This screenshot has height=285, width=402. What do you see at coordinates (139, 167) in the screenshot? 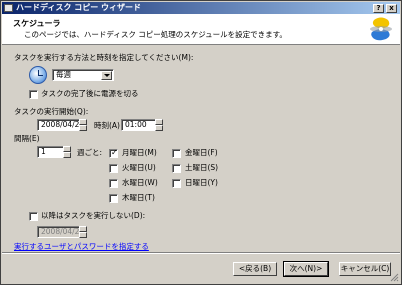
I see `tuesday-label: 火曜日(U)` at bounding box center [139, 167].